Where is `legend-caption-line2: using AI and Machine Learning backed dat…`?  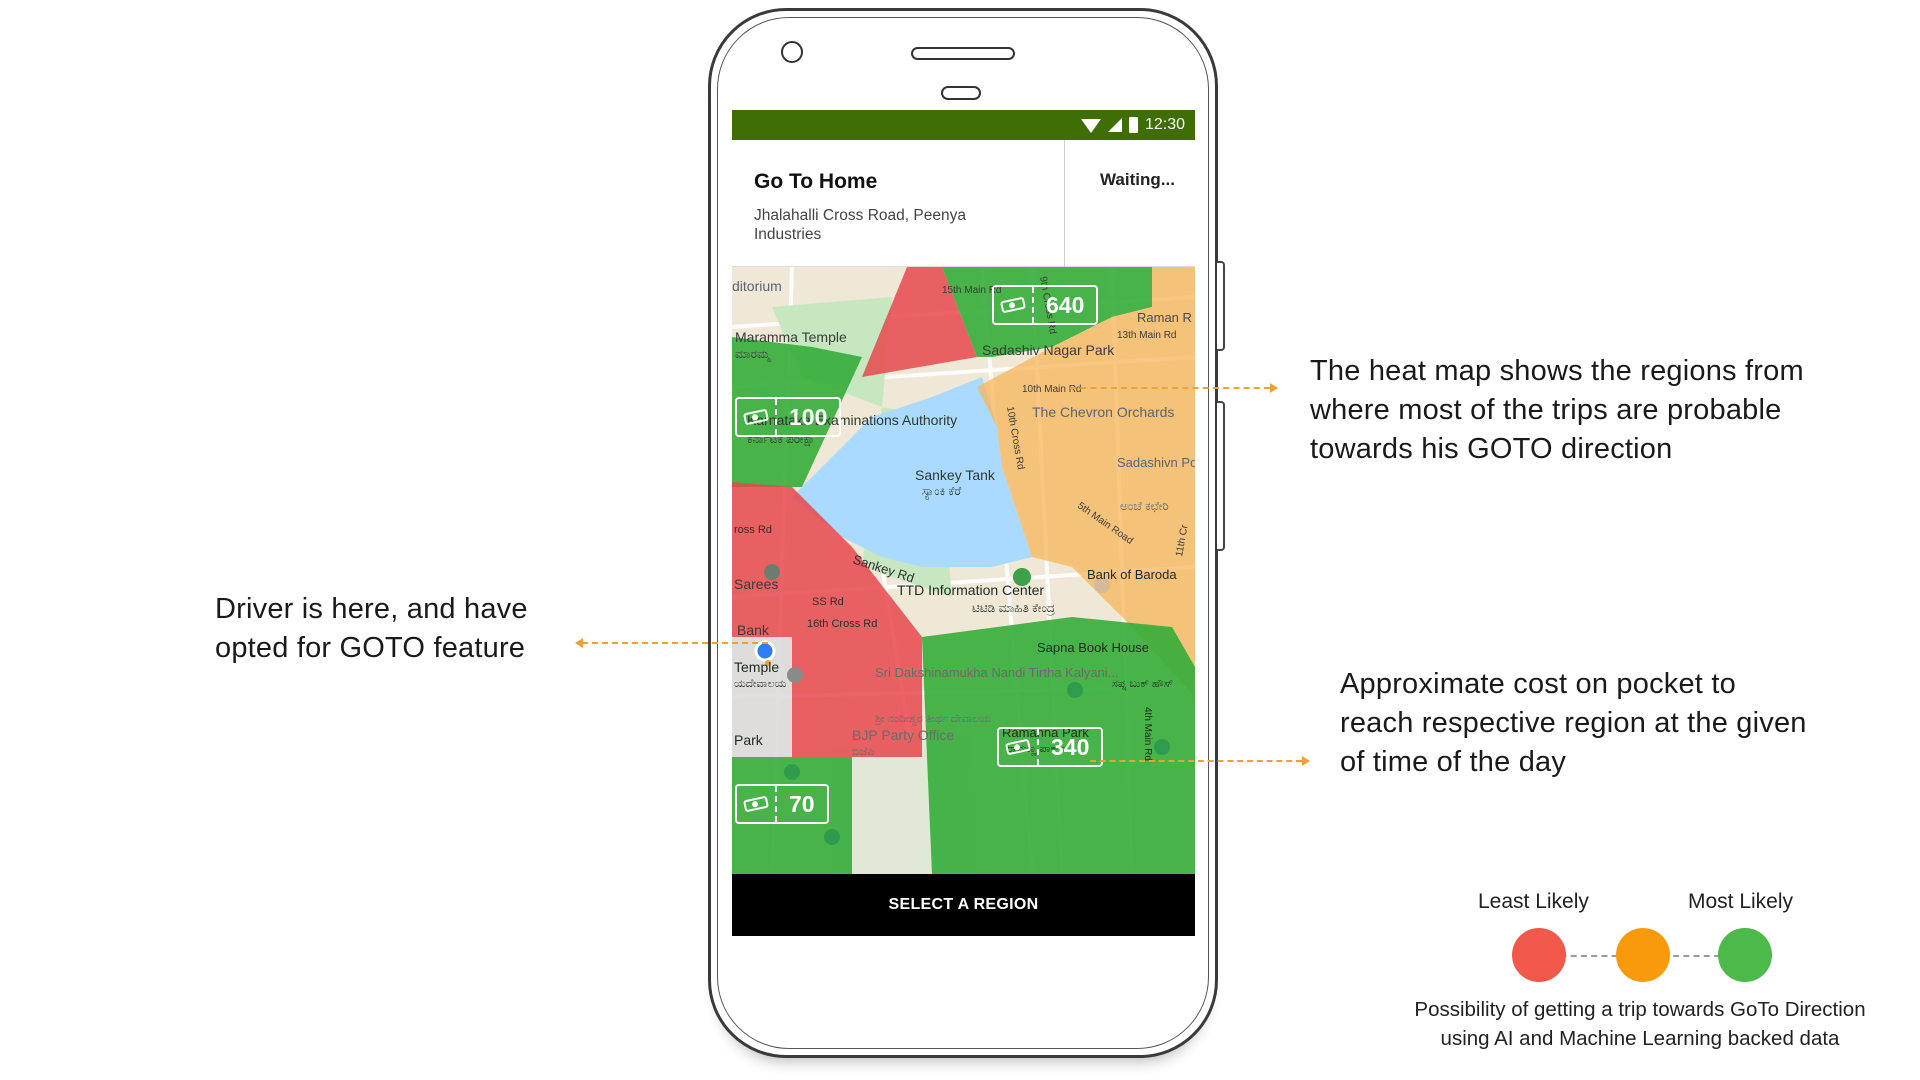
legend-caption-line2: using AI and Machine Learning backed dat… is located at coordinates (1640, 1038).